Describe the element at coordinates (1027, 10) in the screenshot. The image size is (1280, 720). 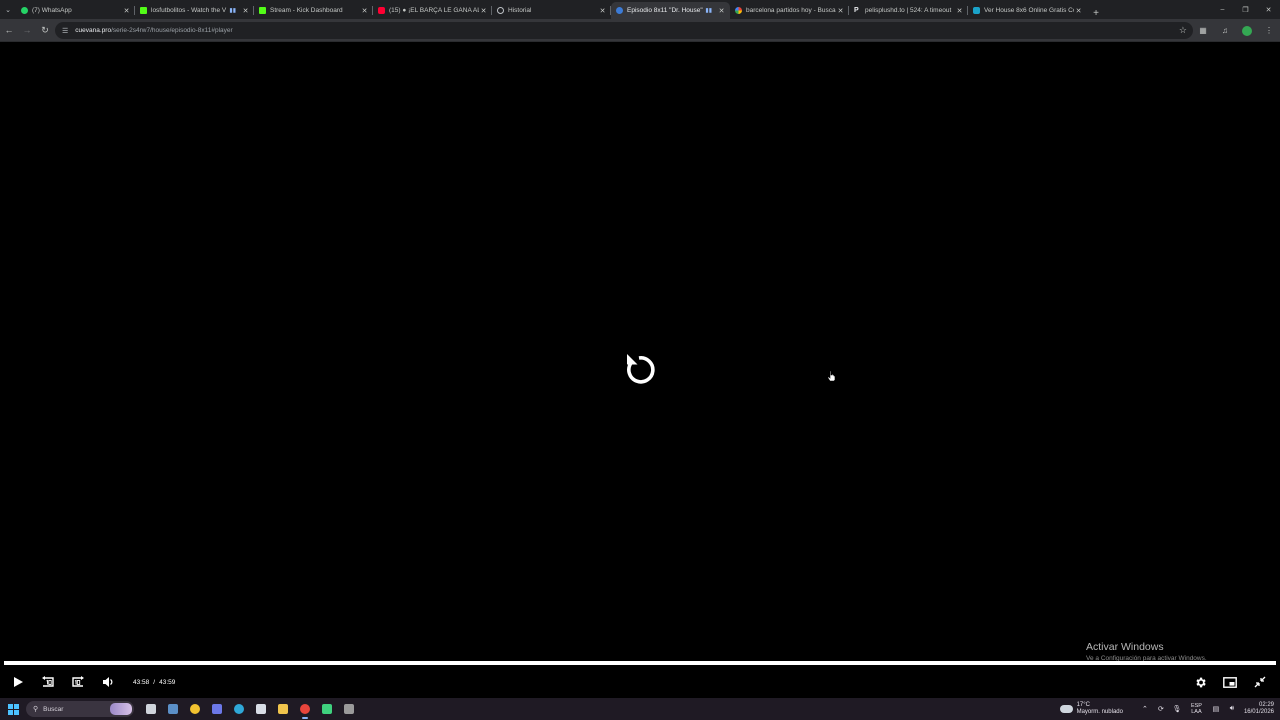
I see `tab-ver-house: Ver House 8x6 Online Gratis Co ✕` at that location.